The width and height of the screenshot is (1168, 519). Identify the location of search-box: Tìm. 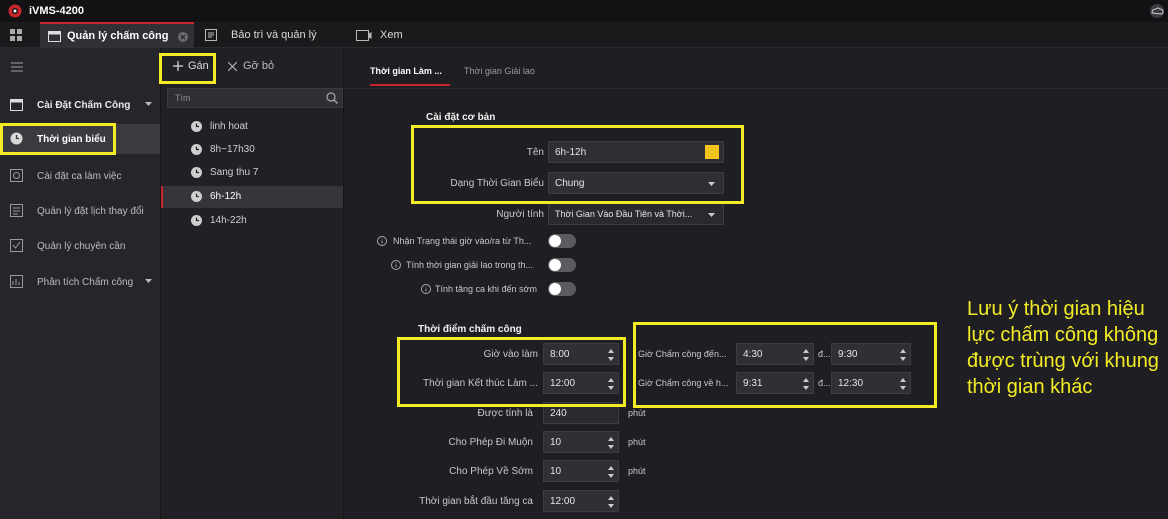
(255, 98).